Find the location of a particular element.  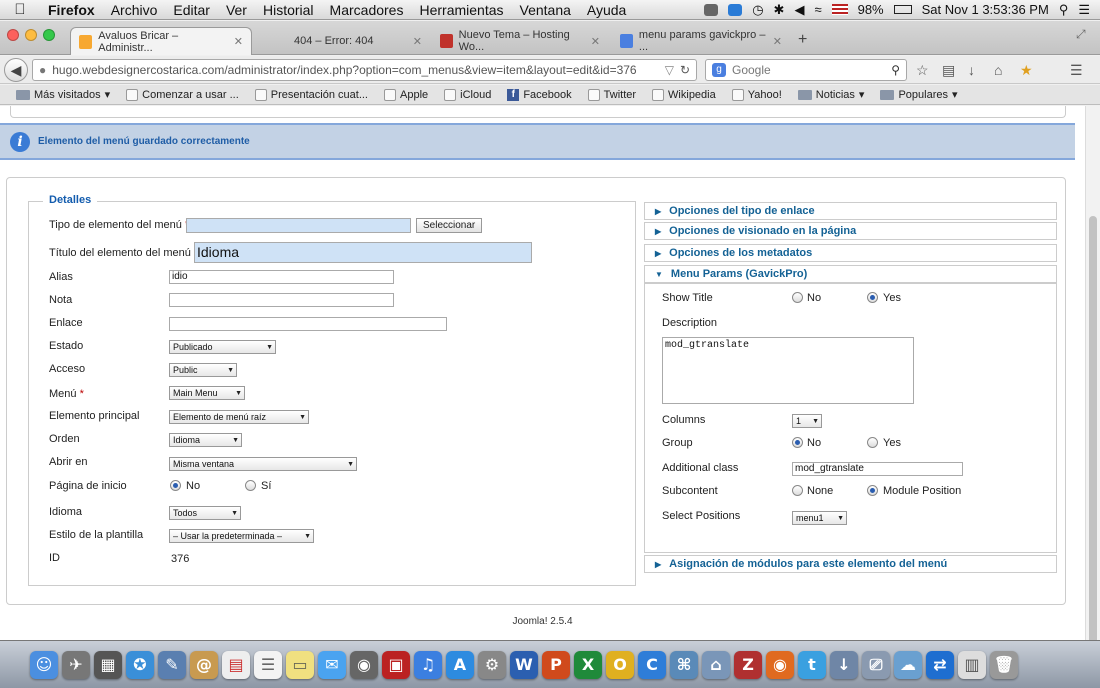

facetime-icon: ◉ is located at coordinates (364, 664).